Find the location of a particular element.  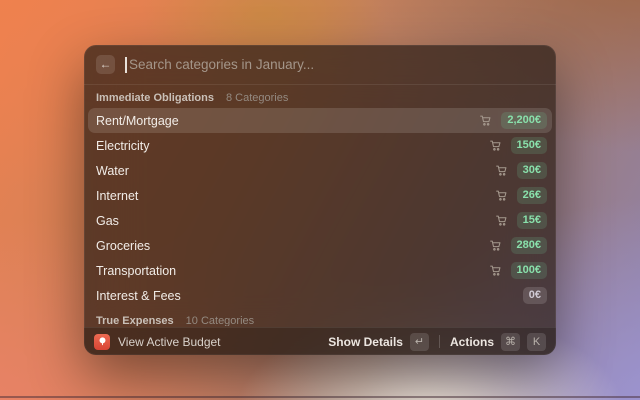

section-header: Immediate Obligations 8 Categories is located at coordinates (320, 96).